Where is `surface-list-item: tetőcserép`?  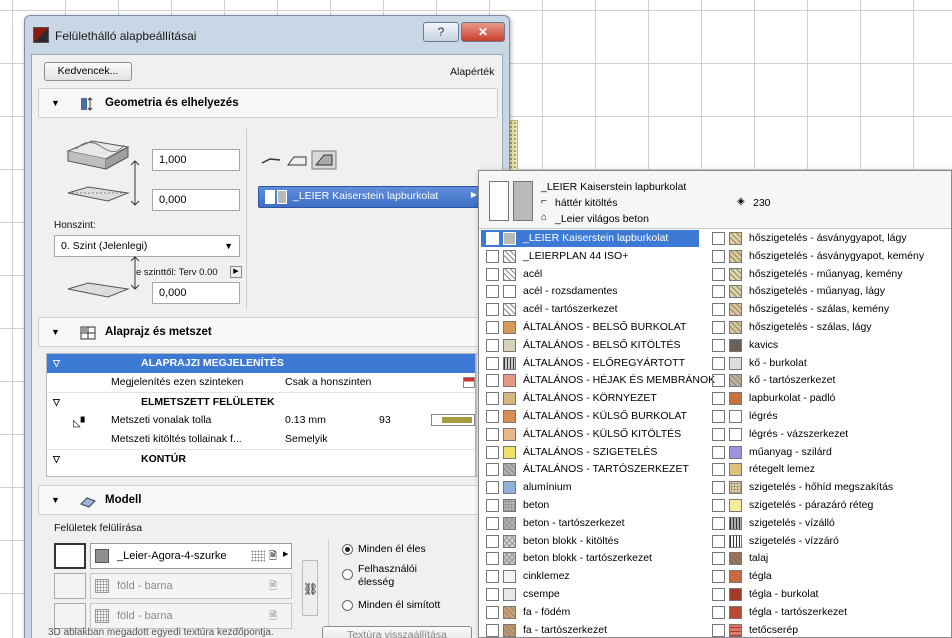 surface-list-item: tetőcserép is located at coordinates (827, 630).